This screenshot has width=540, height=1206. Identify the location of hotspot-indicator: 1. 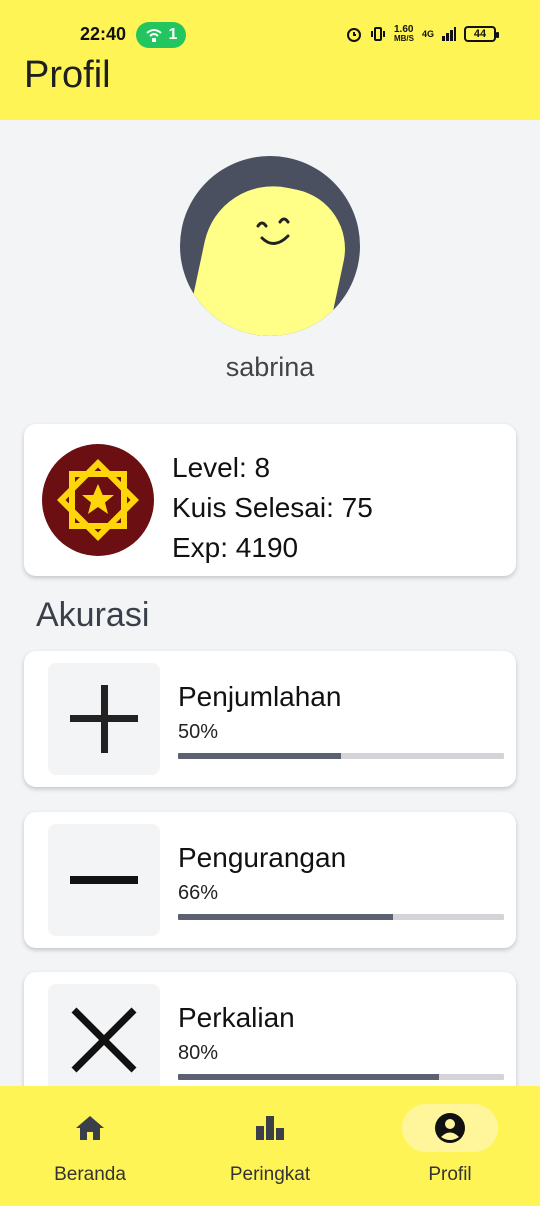
(161, 35).